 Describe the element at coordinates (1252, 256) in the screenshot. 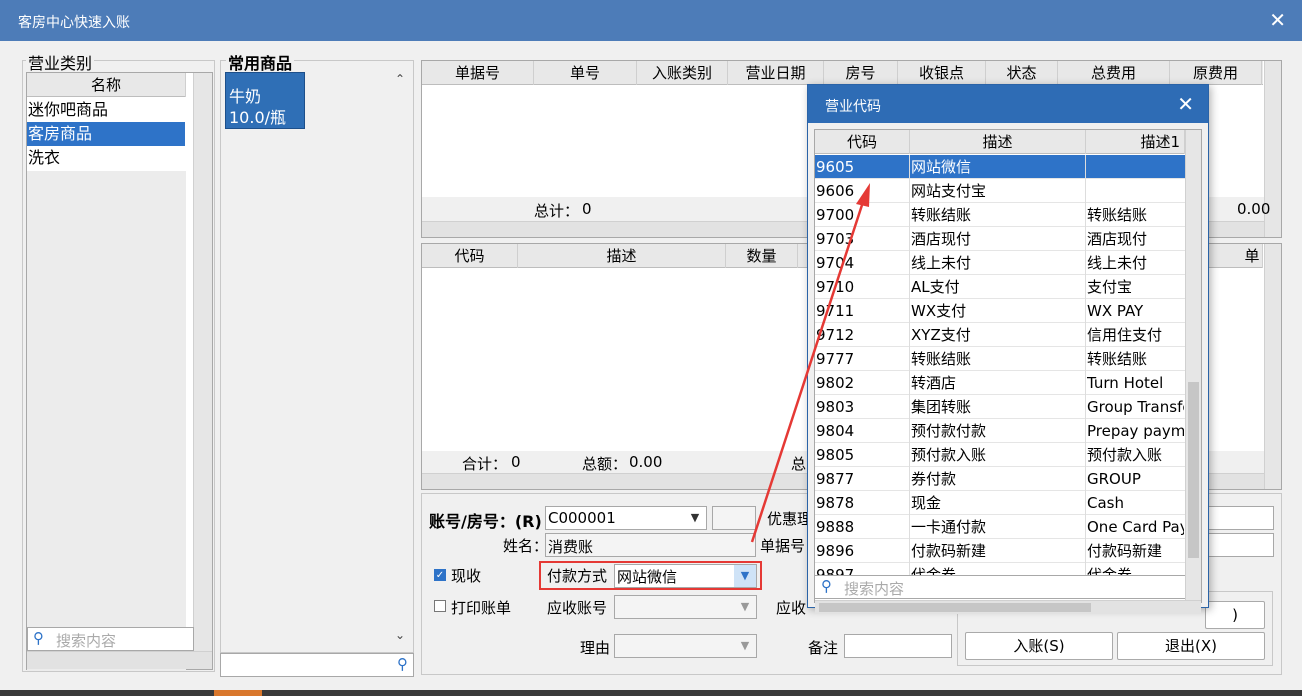

I see `items-column-header: 单` at that location.